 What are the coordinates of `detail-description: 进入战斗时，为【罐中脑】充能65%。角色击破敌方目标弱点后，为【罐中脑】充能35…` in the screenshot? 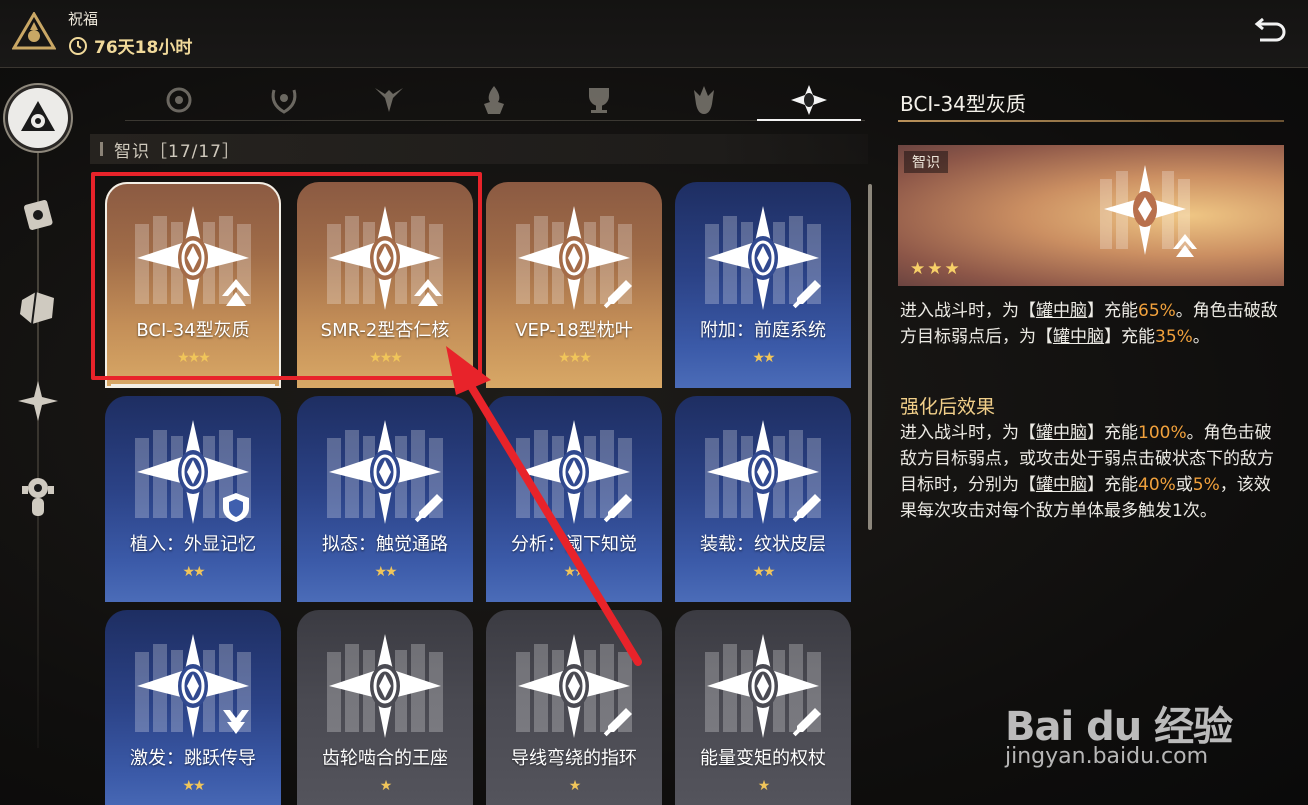 It's located at (1093, 324).